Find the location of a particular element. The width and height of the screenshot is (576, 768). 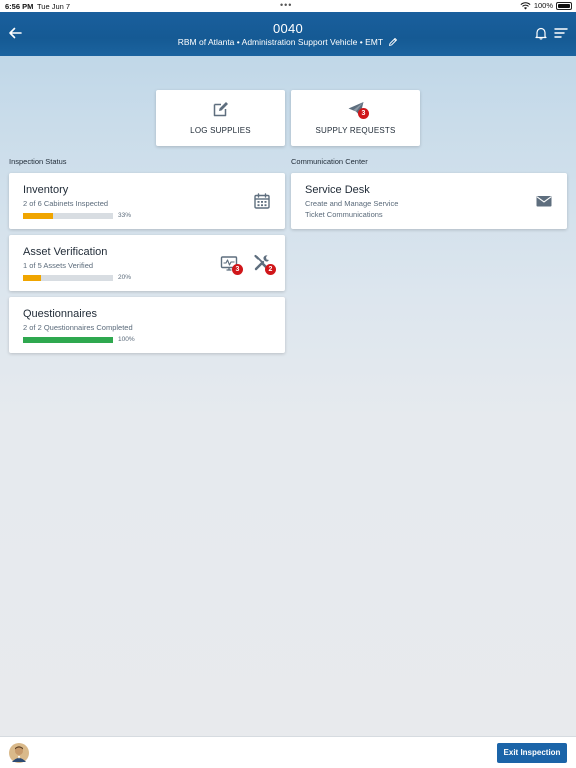

service-desk-title: Service Desk is located at coordinates (337, 190).